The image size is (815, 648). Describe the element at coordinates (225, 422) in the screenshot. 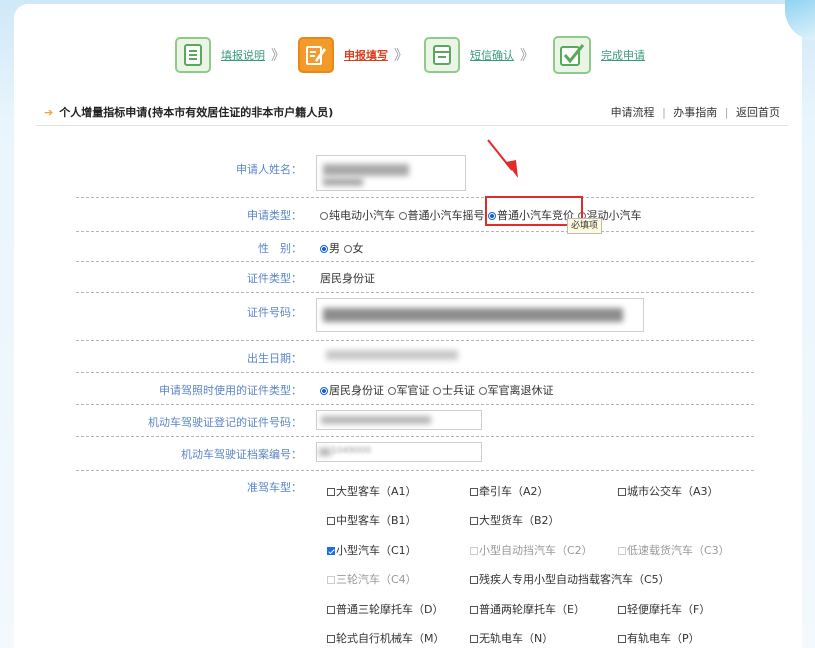

I see `field-label: 机动车驾驶证登记的证件号码：` at that location.